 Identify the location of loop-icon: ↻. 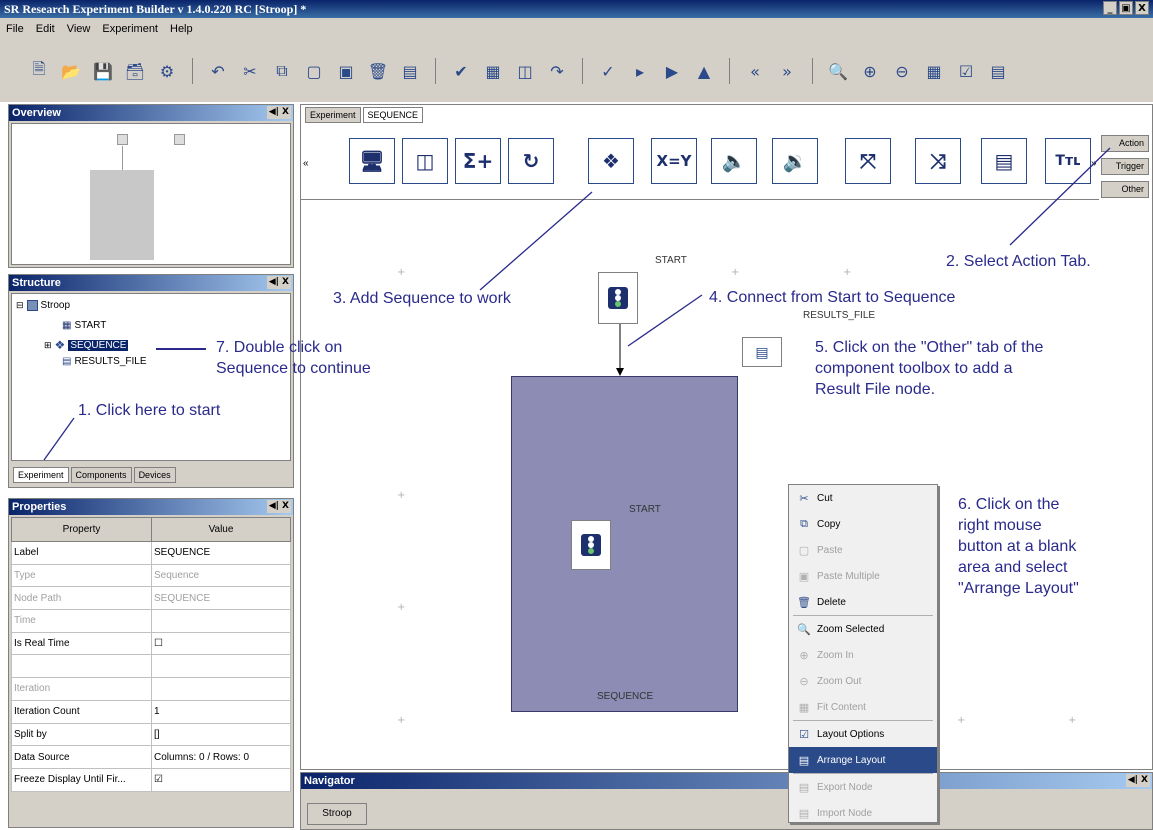
(531, 161).